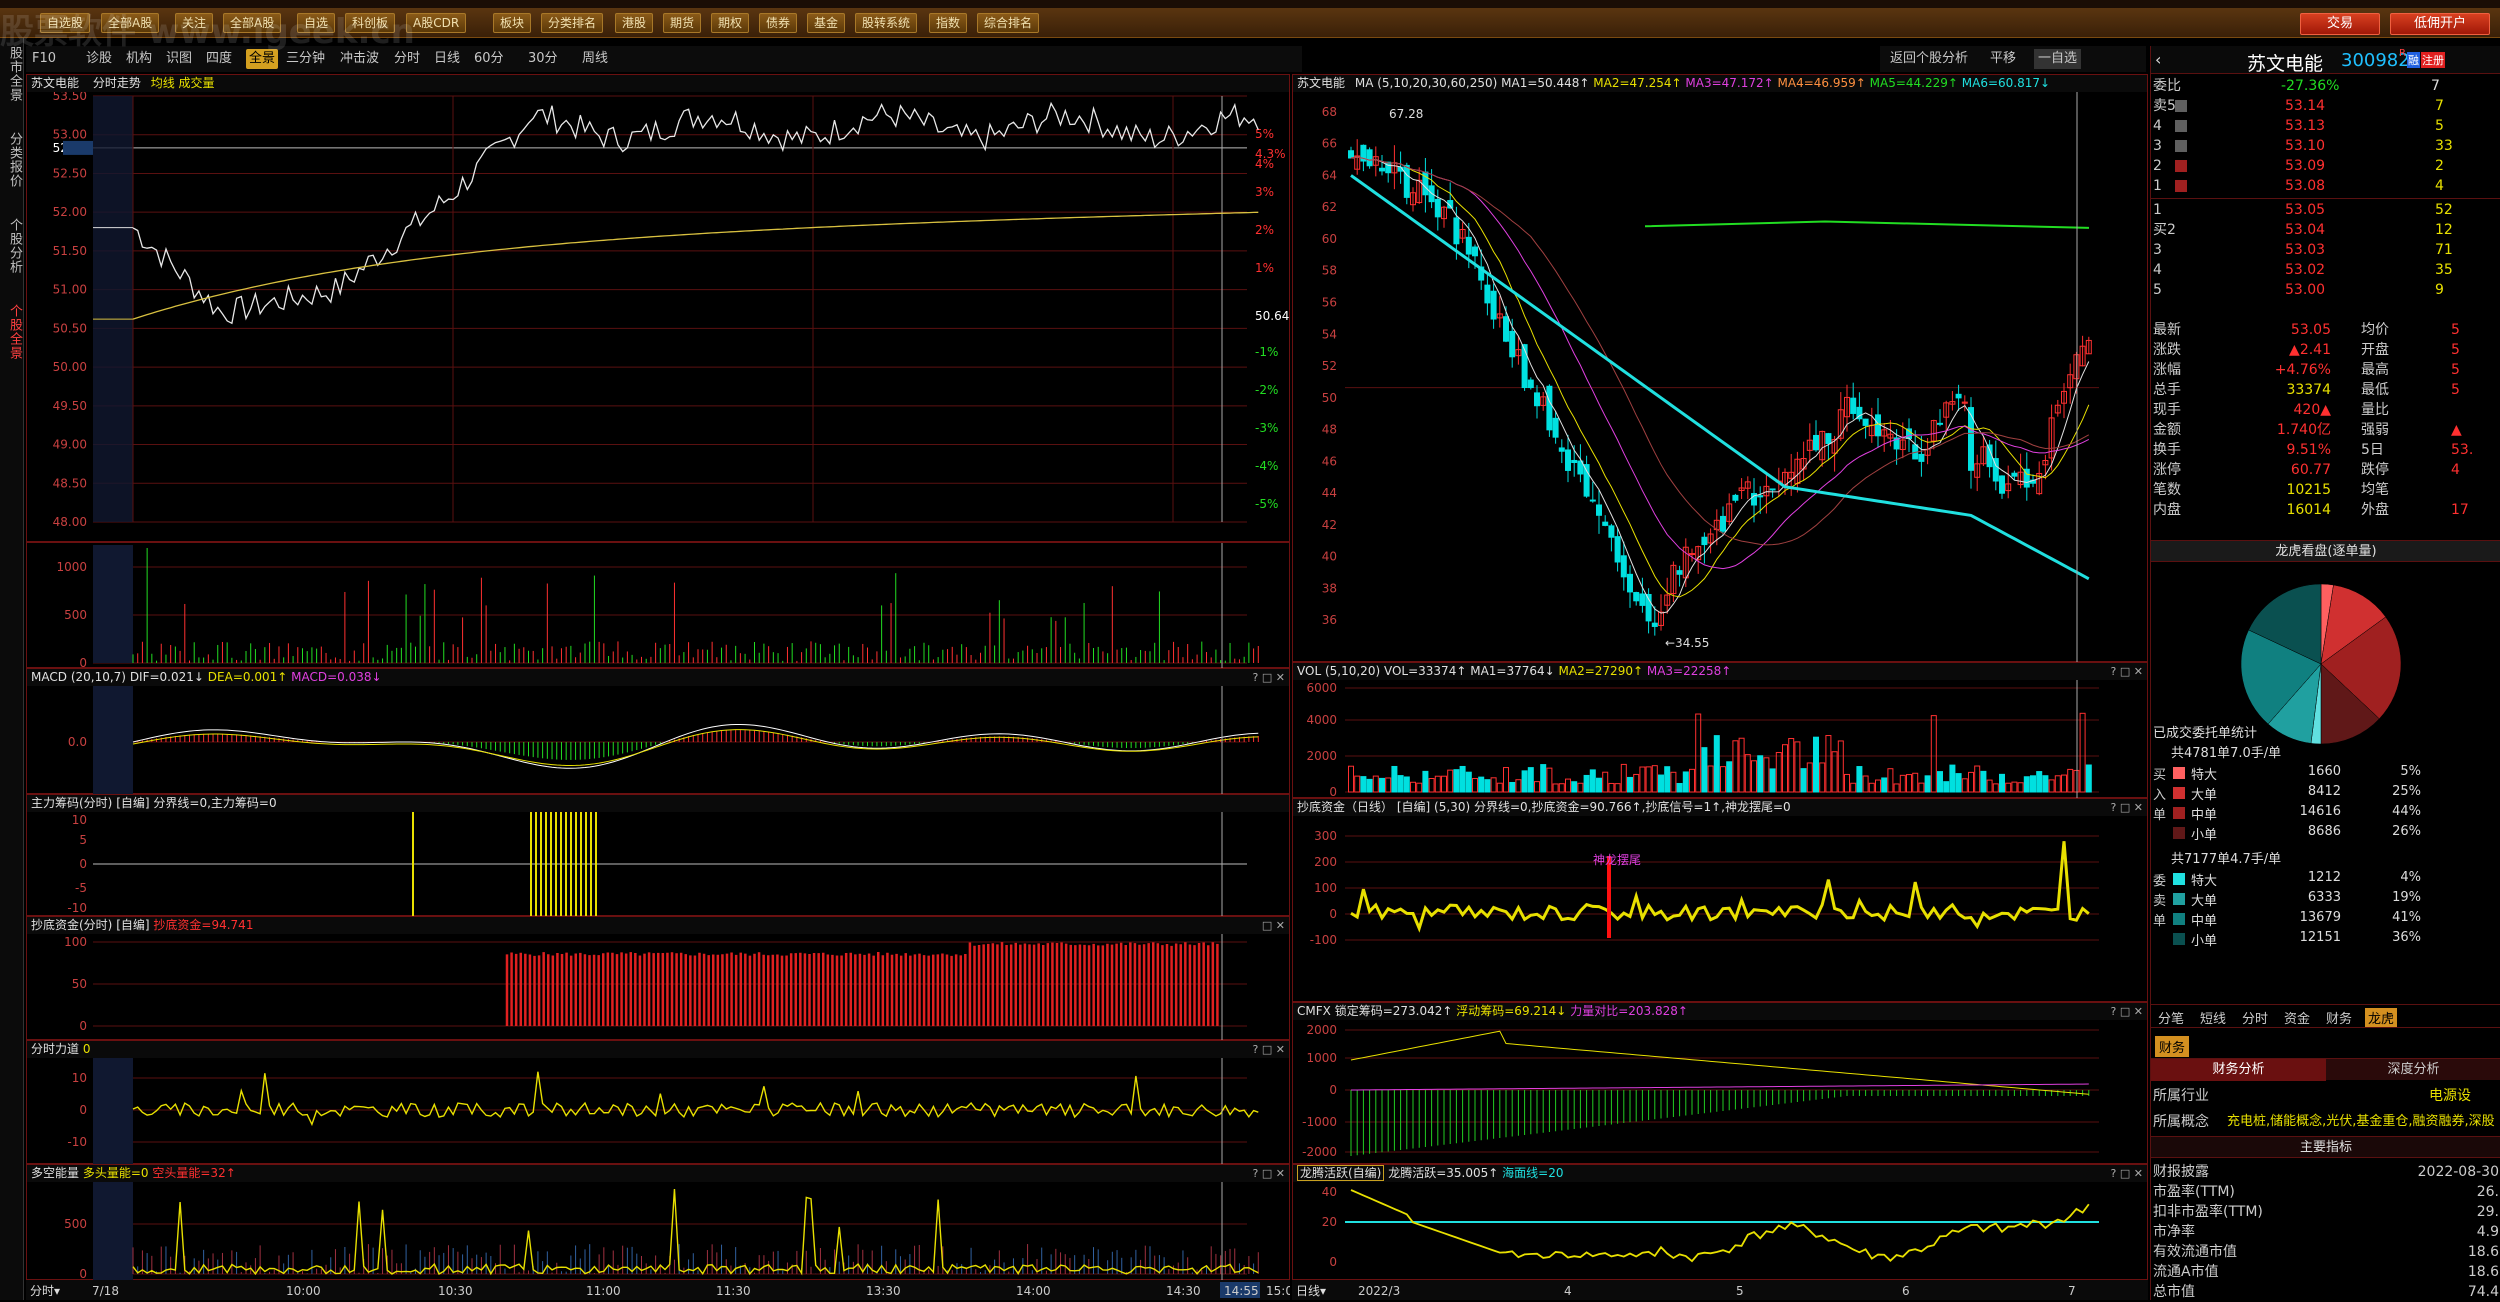  I want to click on cmfx-name: CMFX, so click(1314, 1011).